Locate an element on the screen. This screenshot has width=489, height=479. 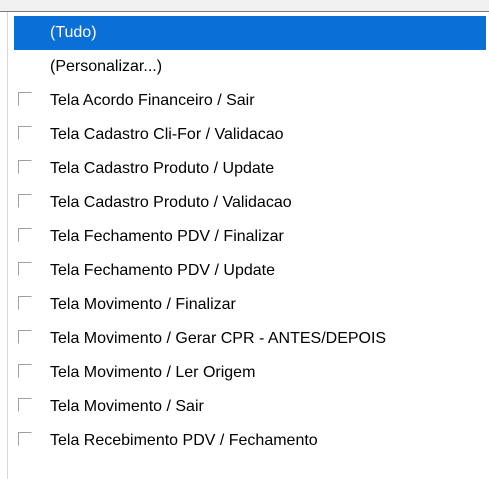
left-edge-line is located at coordinates (7, 245).